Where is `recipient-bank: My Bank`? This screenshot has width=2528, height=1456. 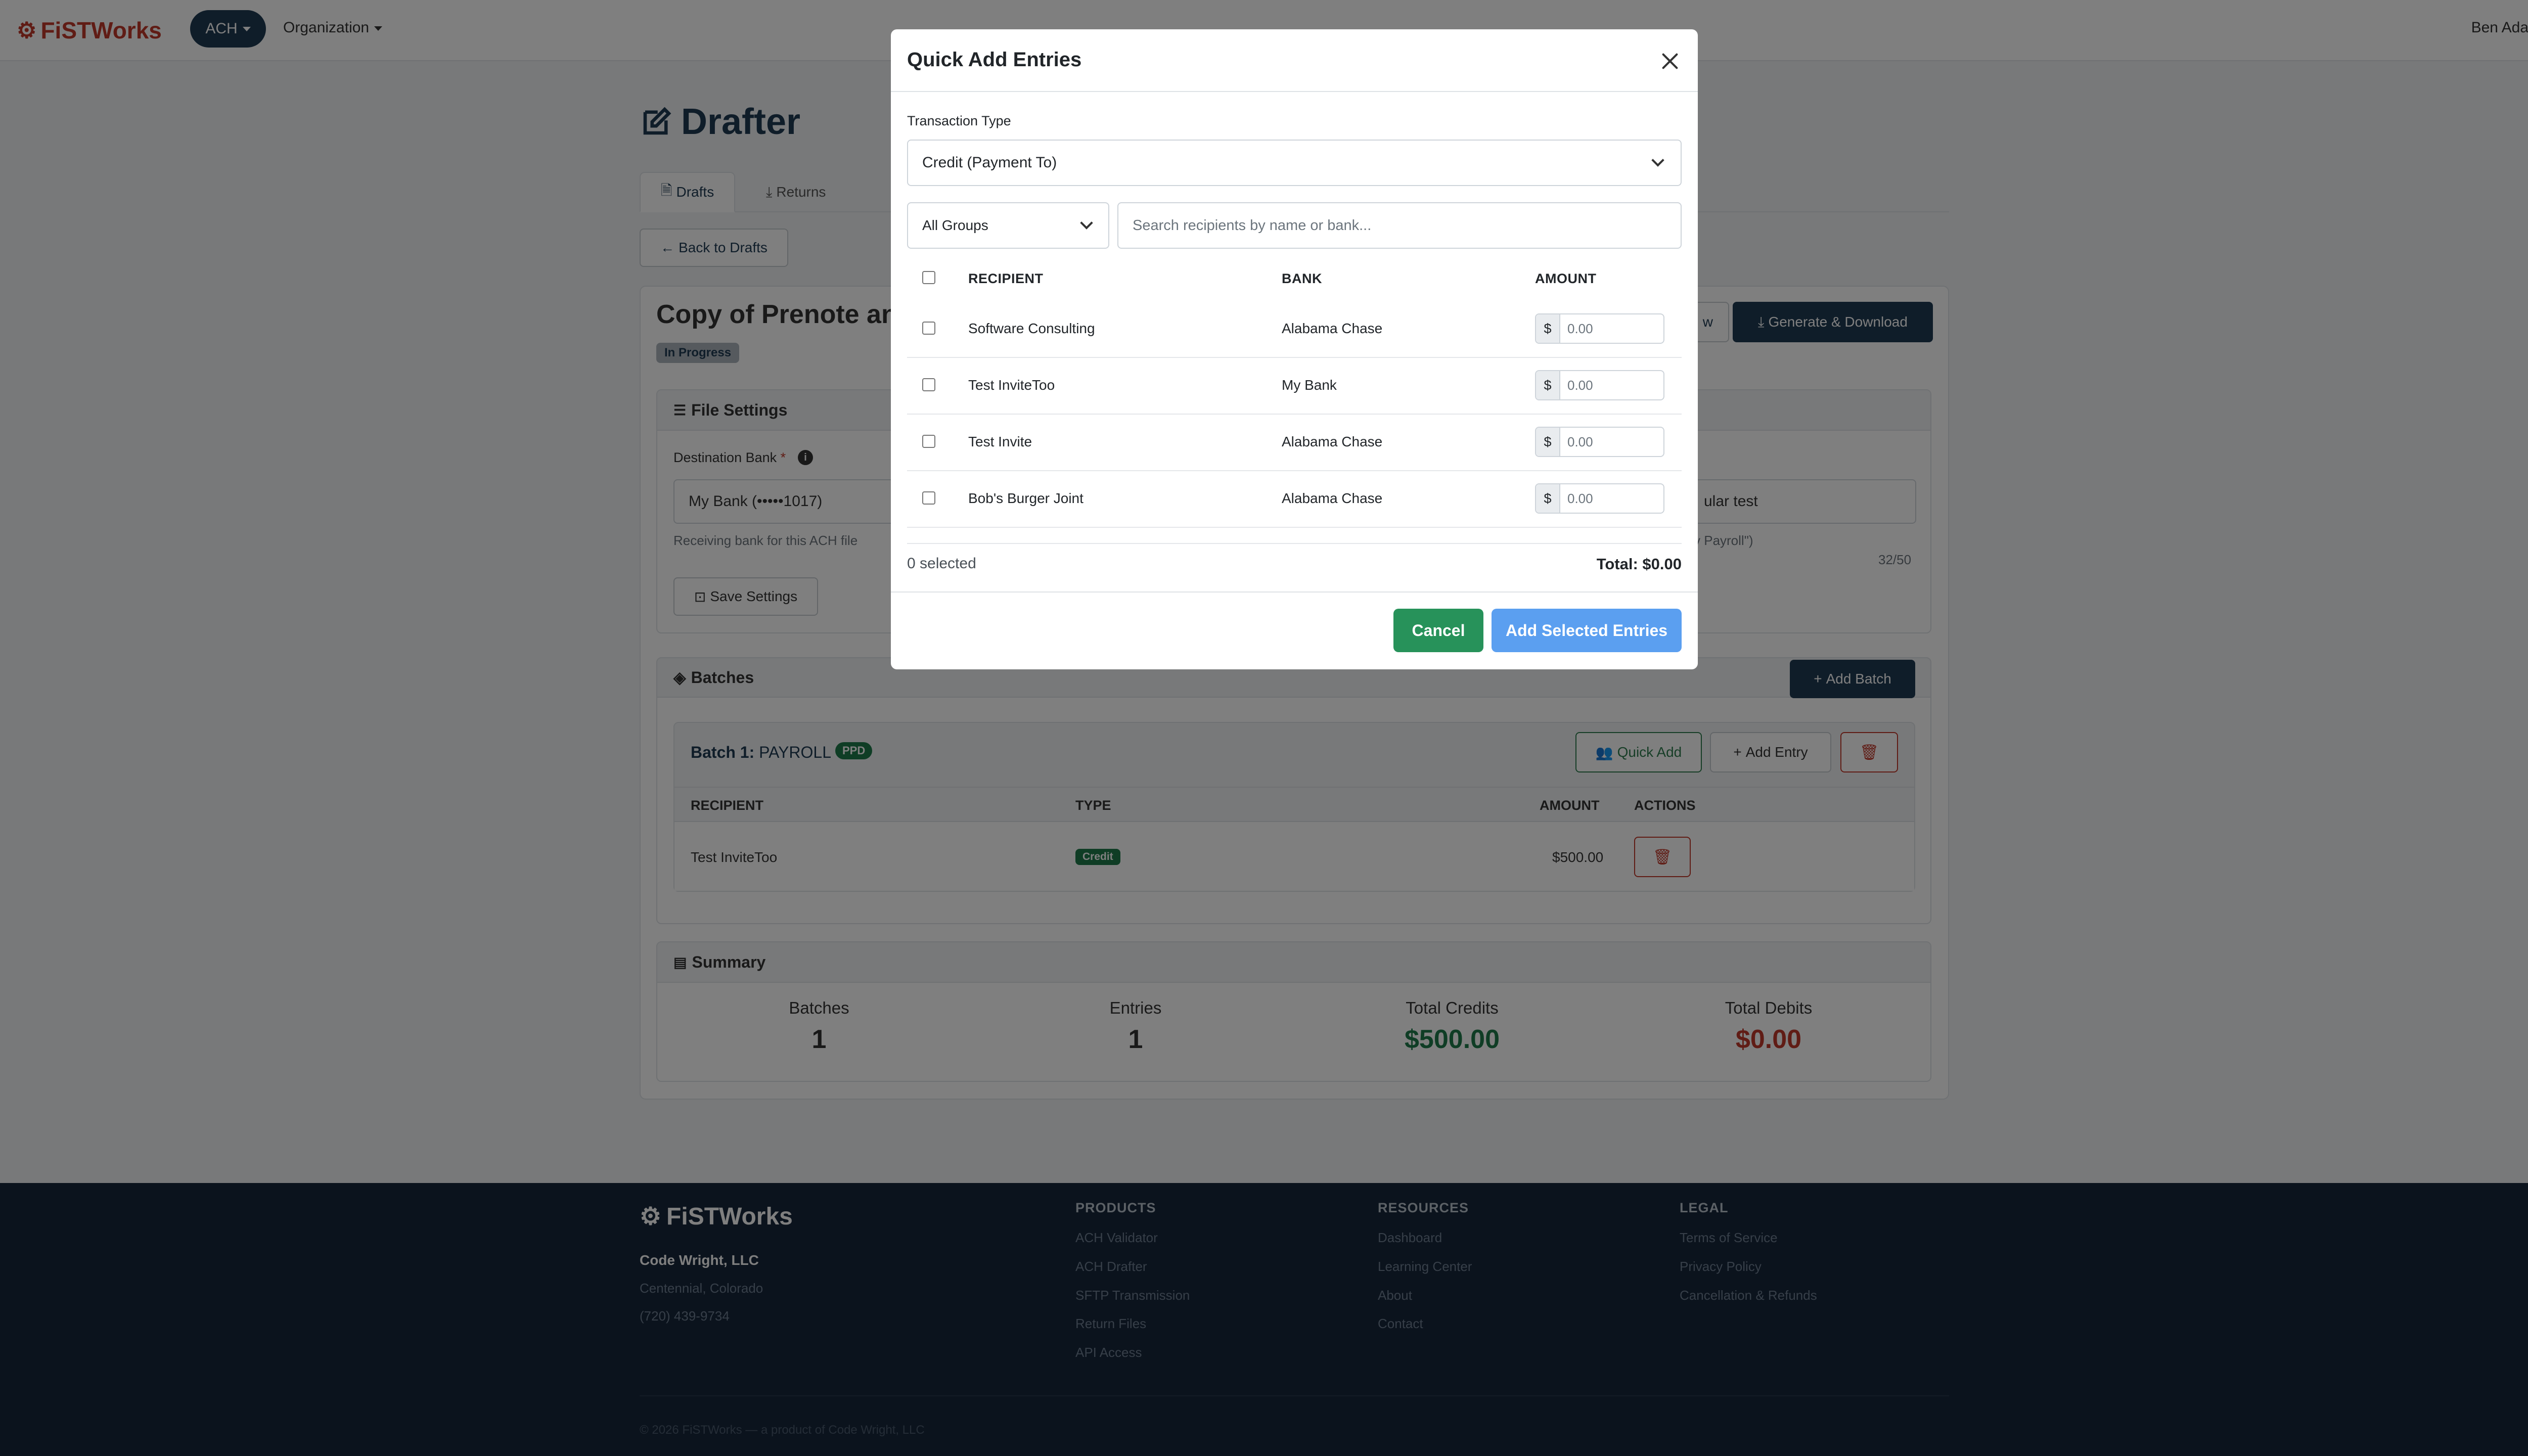 recipient-bank: My Bank is located at coordinates (1310, 385).